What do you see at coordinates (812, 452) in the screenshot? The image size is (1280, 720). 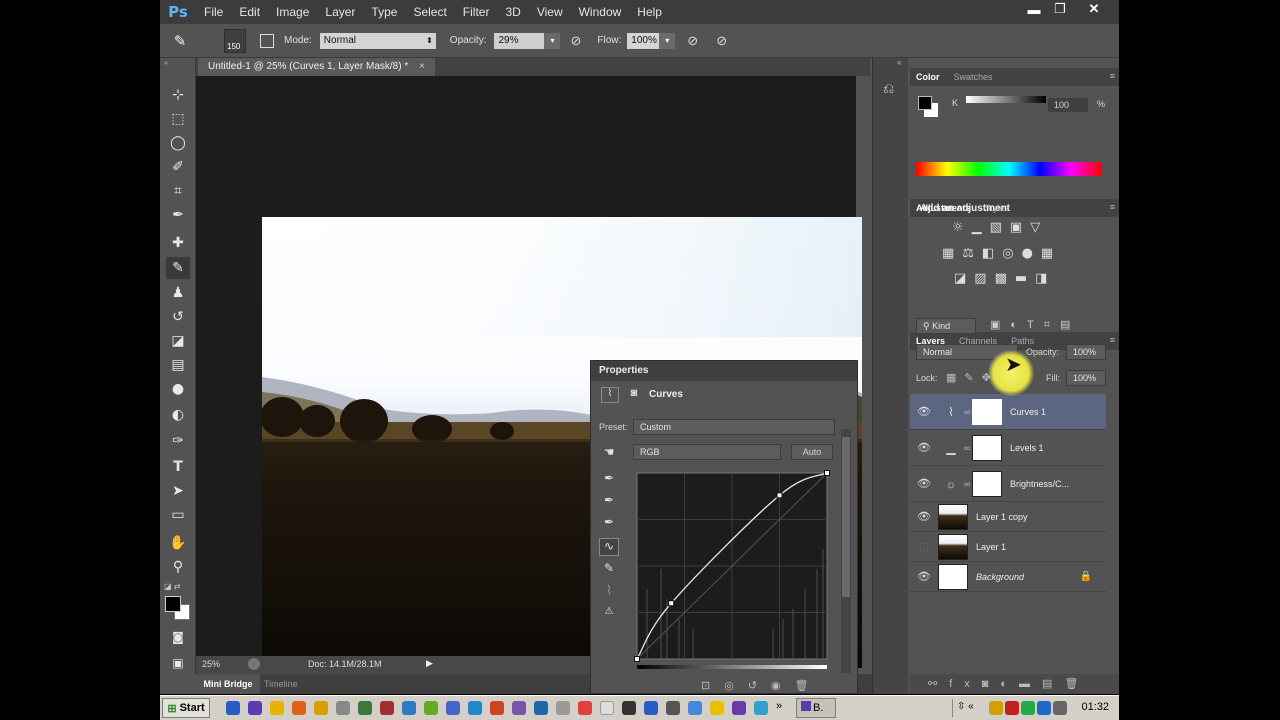 I see `auto-button: Auto` at bounding box center [812, 452].